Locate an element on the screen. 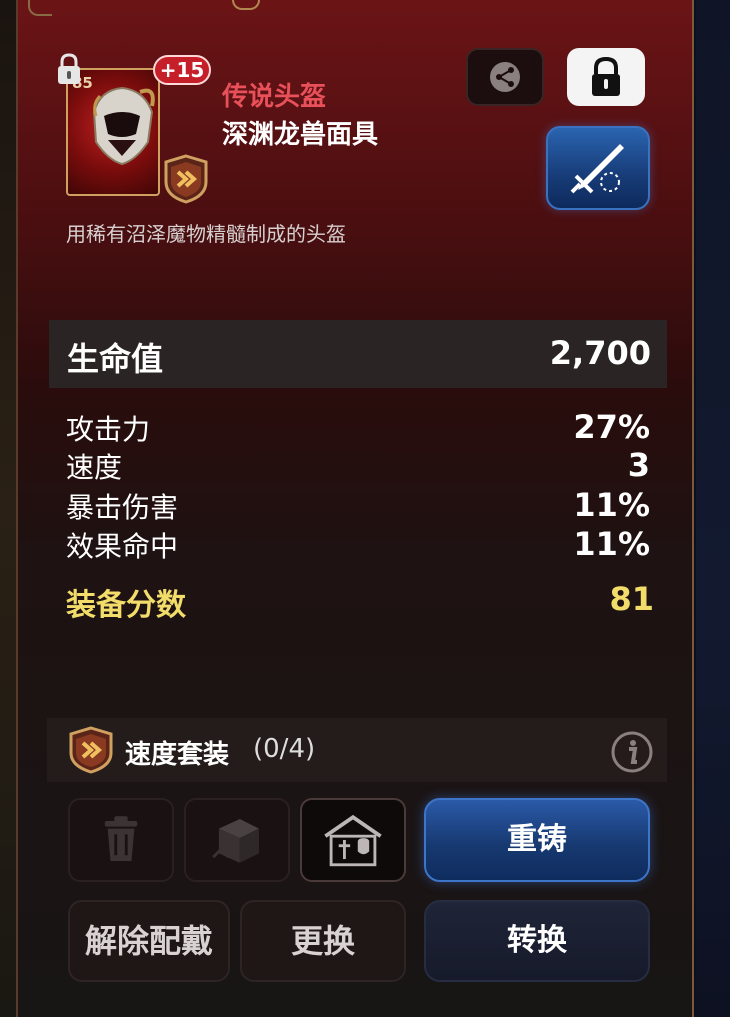 The image size is (730, 1017). set-bonus-bar: 速度套装 (0/4) is located at coordinates (357, 750).